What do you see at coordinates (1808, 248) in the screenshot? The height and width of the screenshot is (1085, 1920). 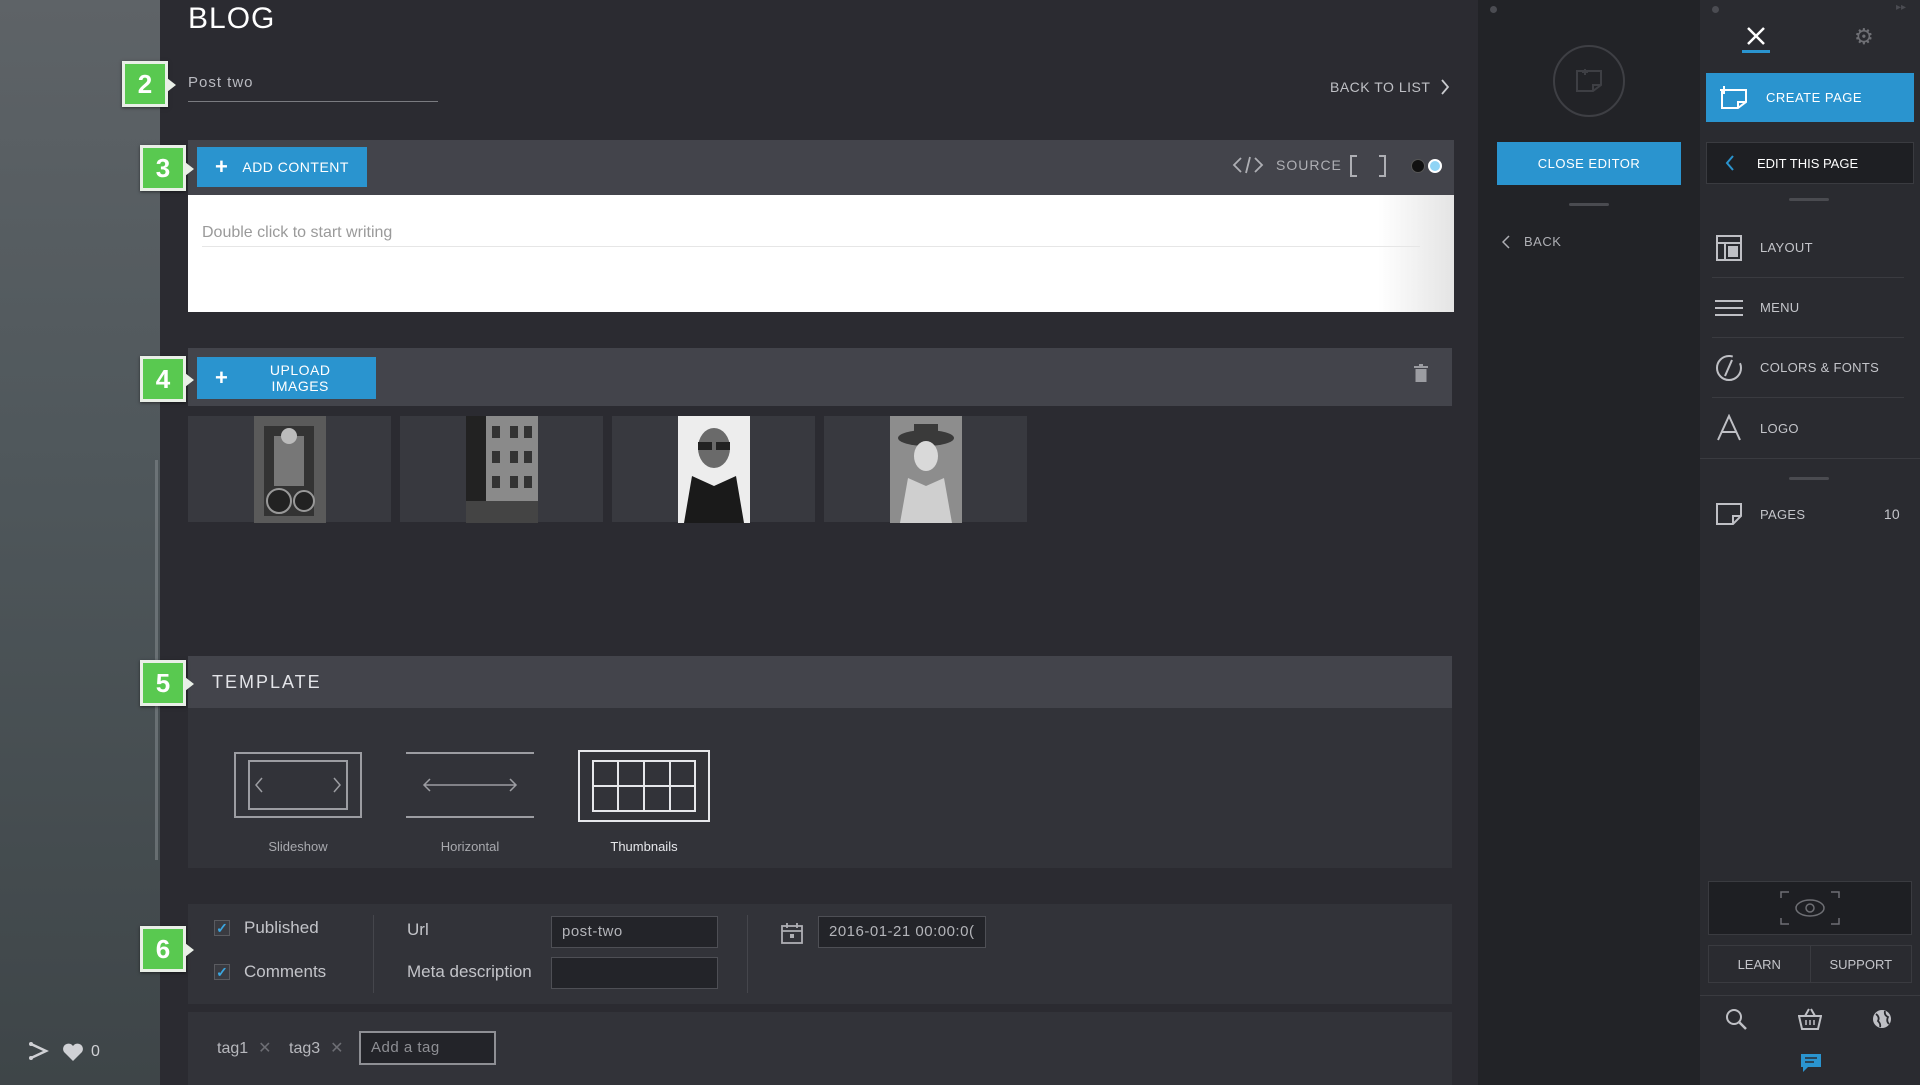 I see `menu-item-layout: LAYOUT` at bounding box center [1808, 248].